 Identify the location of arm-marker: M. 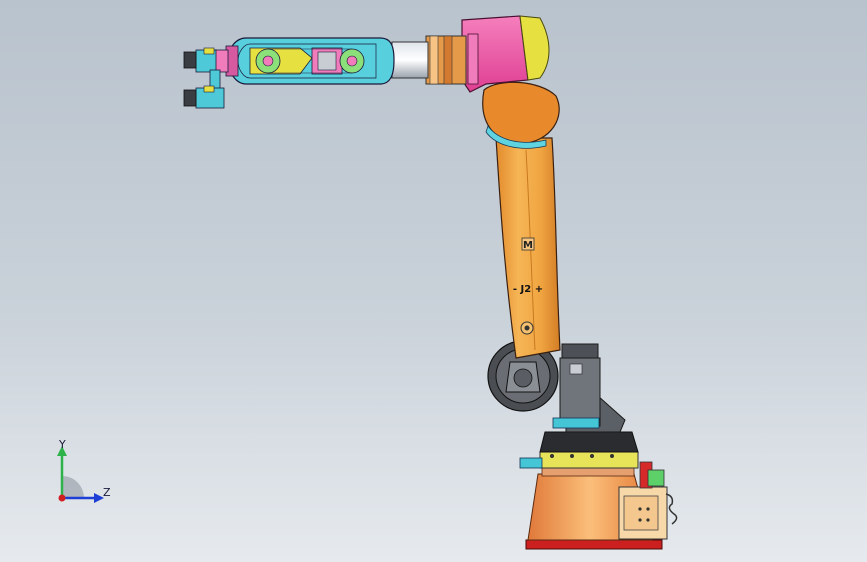
(528, 245).